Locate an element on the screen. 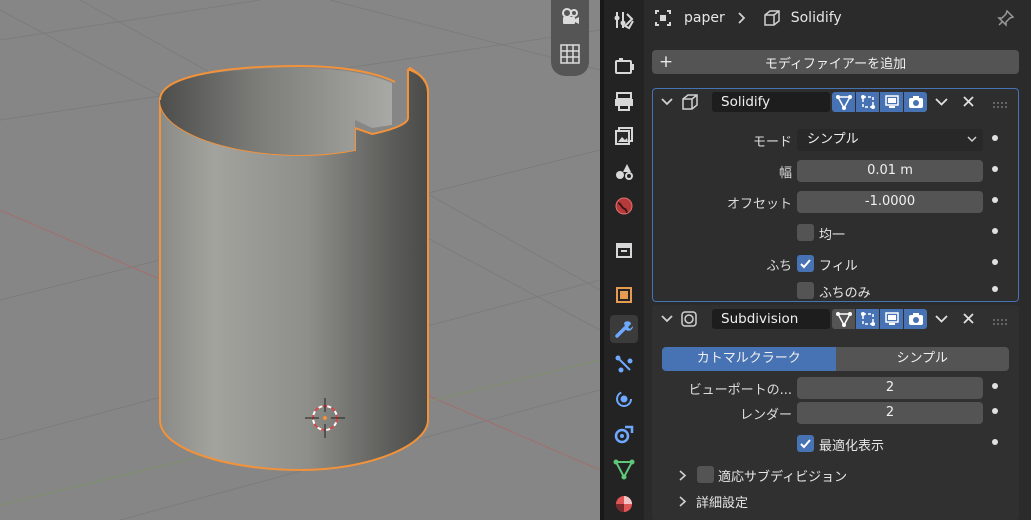 Image resolution: width=1031 pixels, height=520 pixels. viewport-navigation-gizmo is located at coordinates (570, 38).